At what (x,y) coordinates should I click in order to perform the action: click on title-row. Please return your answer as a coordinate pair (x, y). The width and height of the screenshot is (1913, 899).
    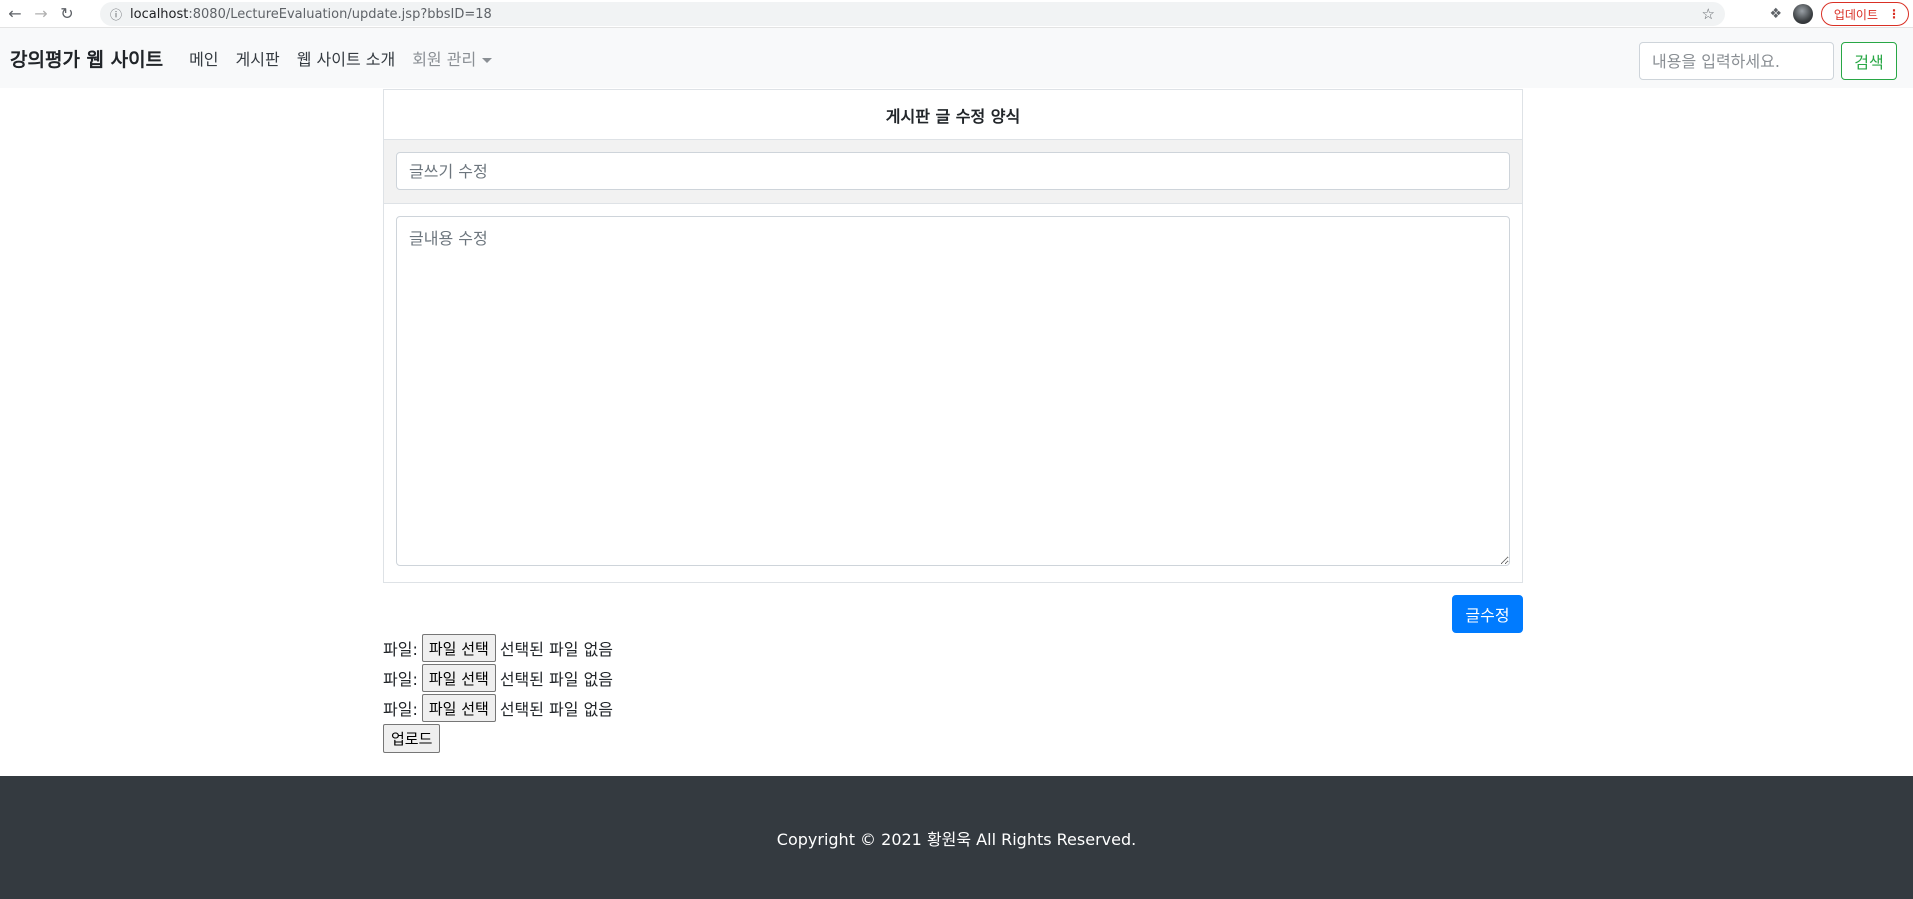
    Looking at the image, I should click on (953, 172).